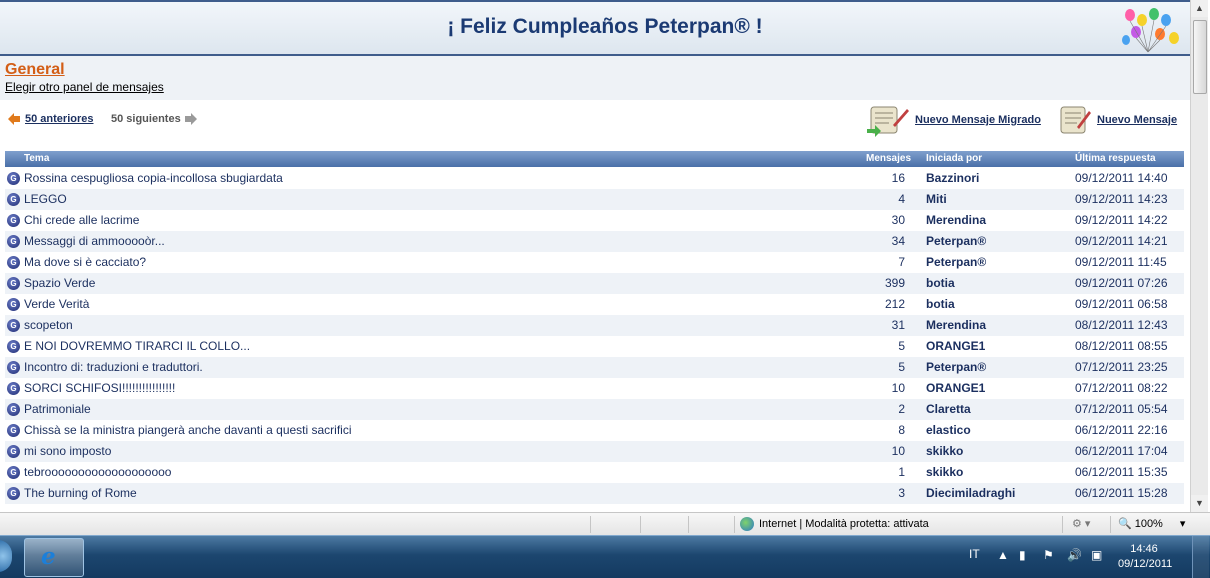 Image resolution: width=1210 pixels, height=578 pixels. I want to click on choose-board-link: Elegir otro panel de mensajes, so click(84, 87).